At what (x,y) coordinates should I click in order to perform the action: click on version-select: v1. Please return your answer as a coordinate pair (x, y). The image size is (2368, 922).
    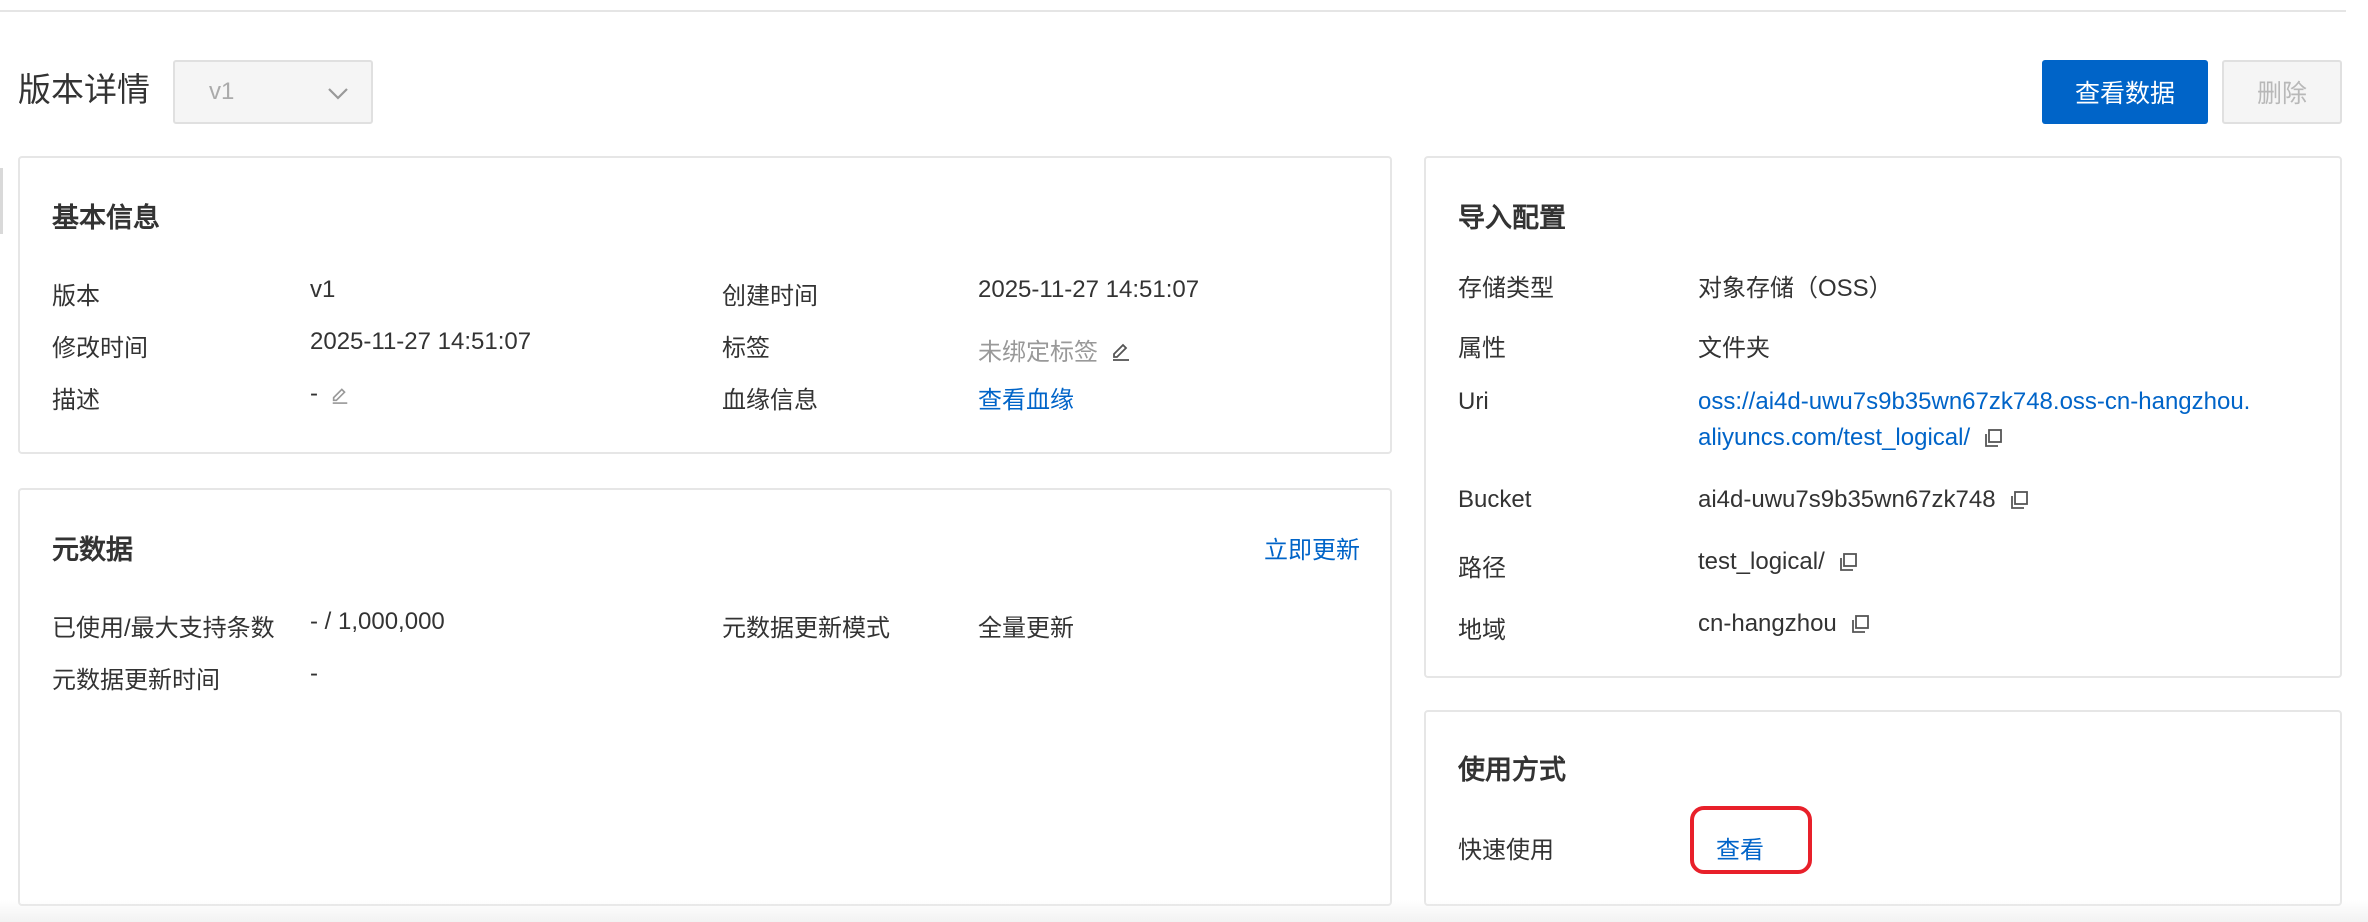
    Looking at the image, I should click on (273, 92).